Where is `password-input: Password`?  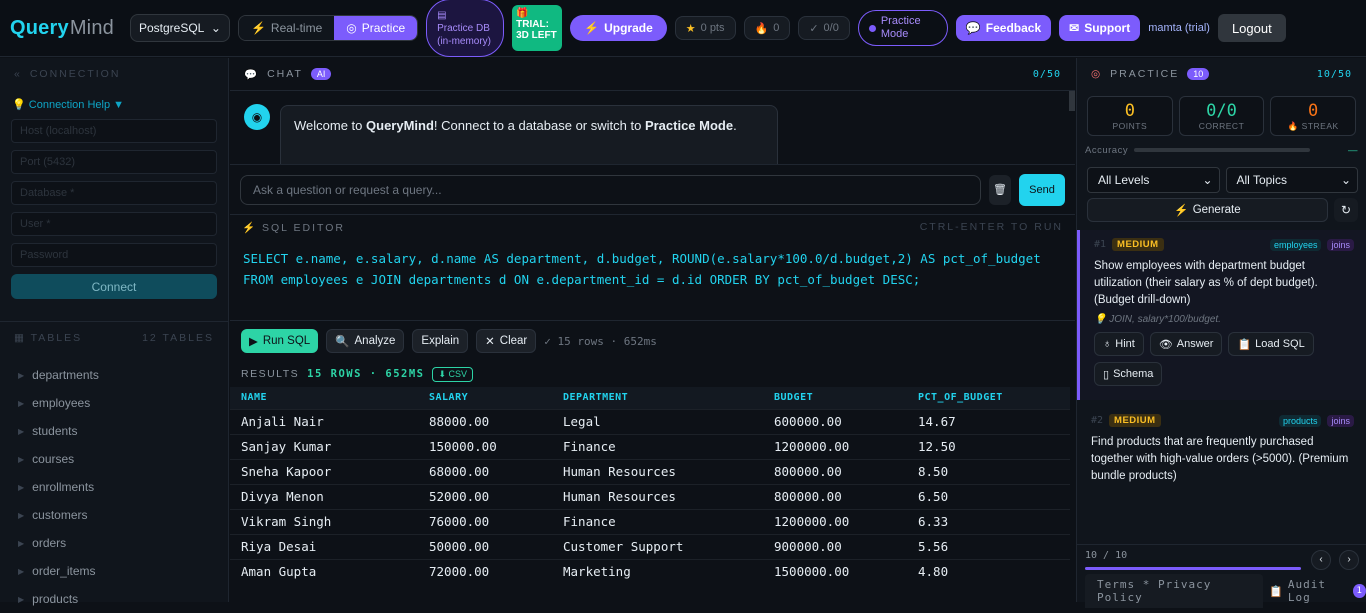 password-input: Password is located at coordinates (114, 255).